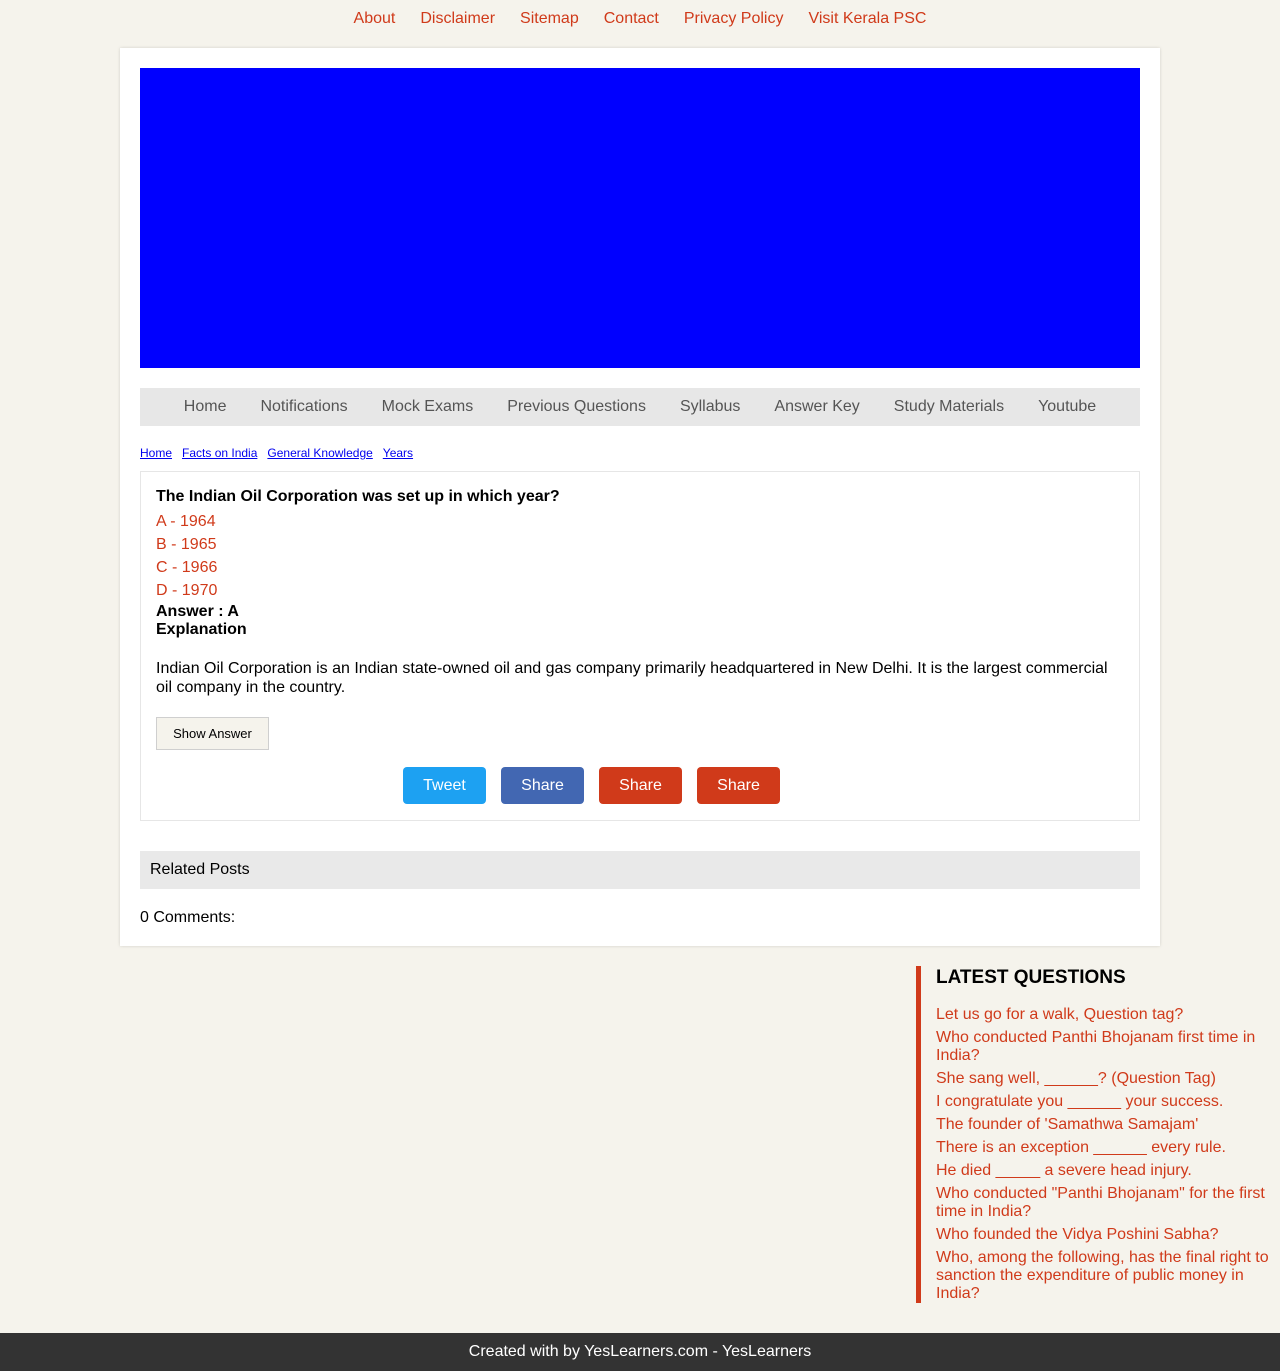 The width and height of the screenshot is (1280, 1371). I want to click on latest-question-link: There is an exception ______ every rule., so click(1106, 1148).